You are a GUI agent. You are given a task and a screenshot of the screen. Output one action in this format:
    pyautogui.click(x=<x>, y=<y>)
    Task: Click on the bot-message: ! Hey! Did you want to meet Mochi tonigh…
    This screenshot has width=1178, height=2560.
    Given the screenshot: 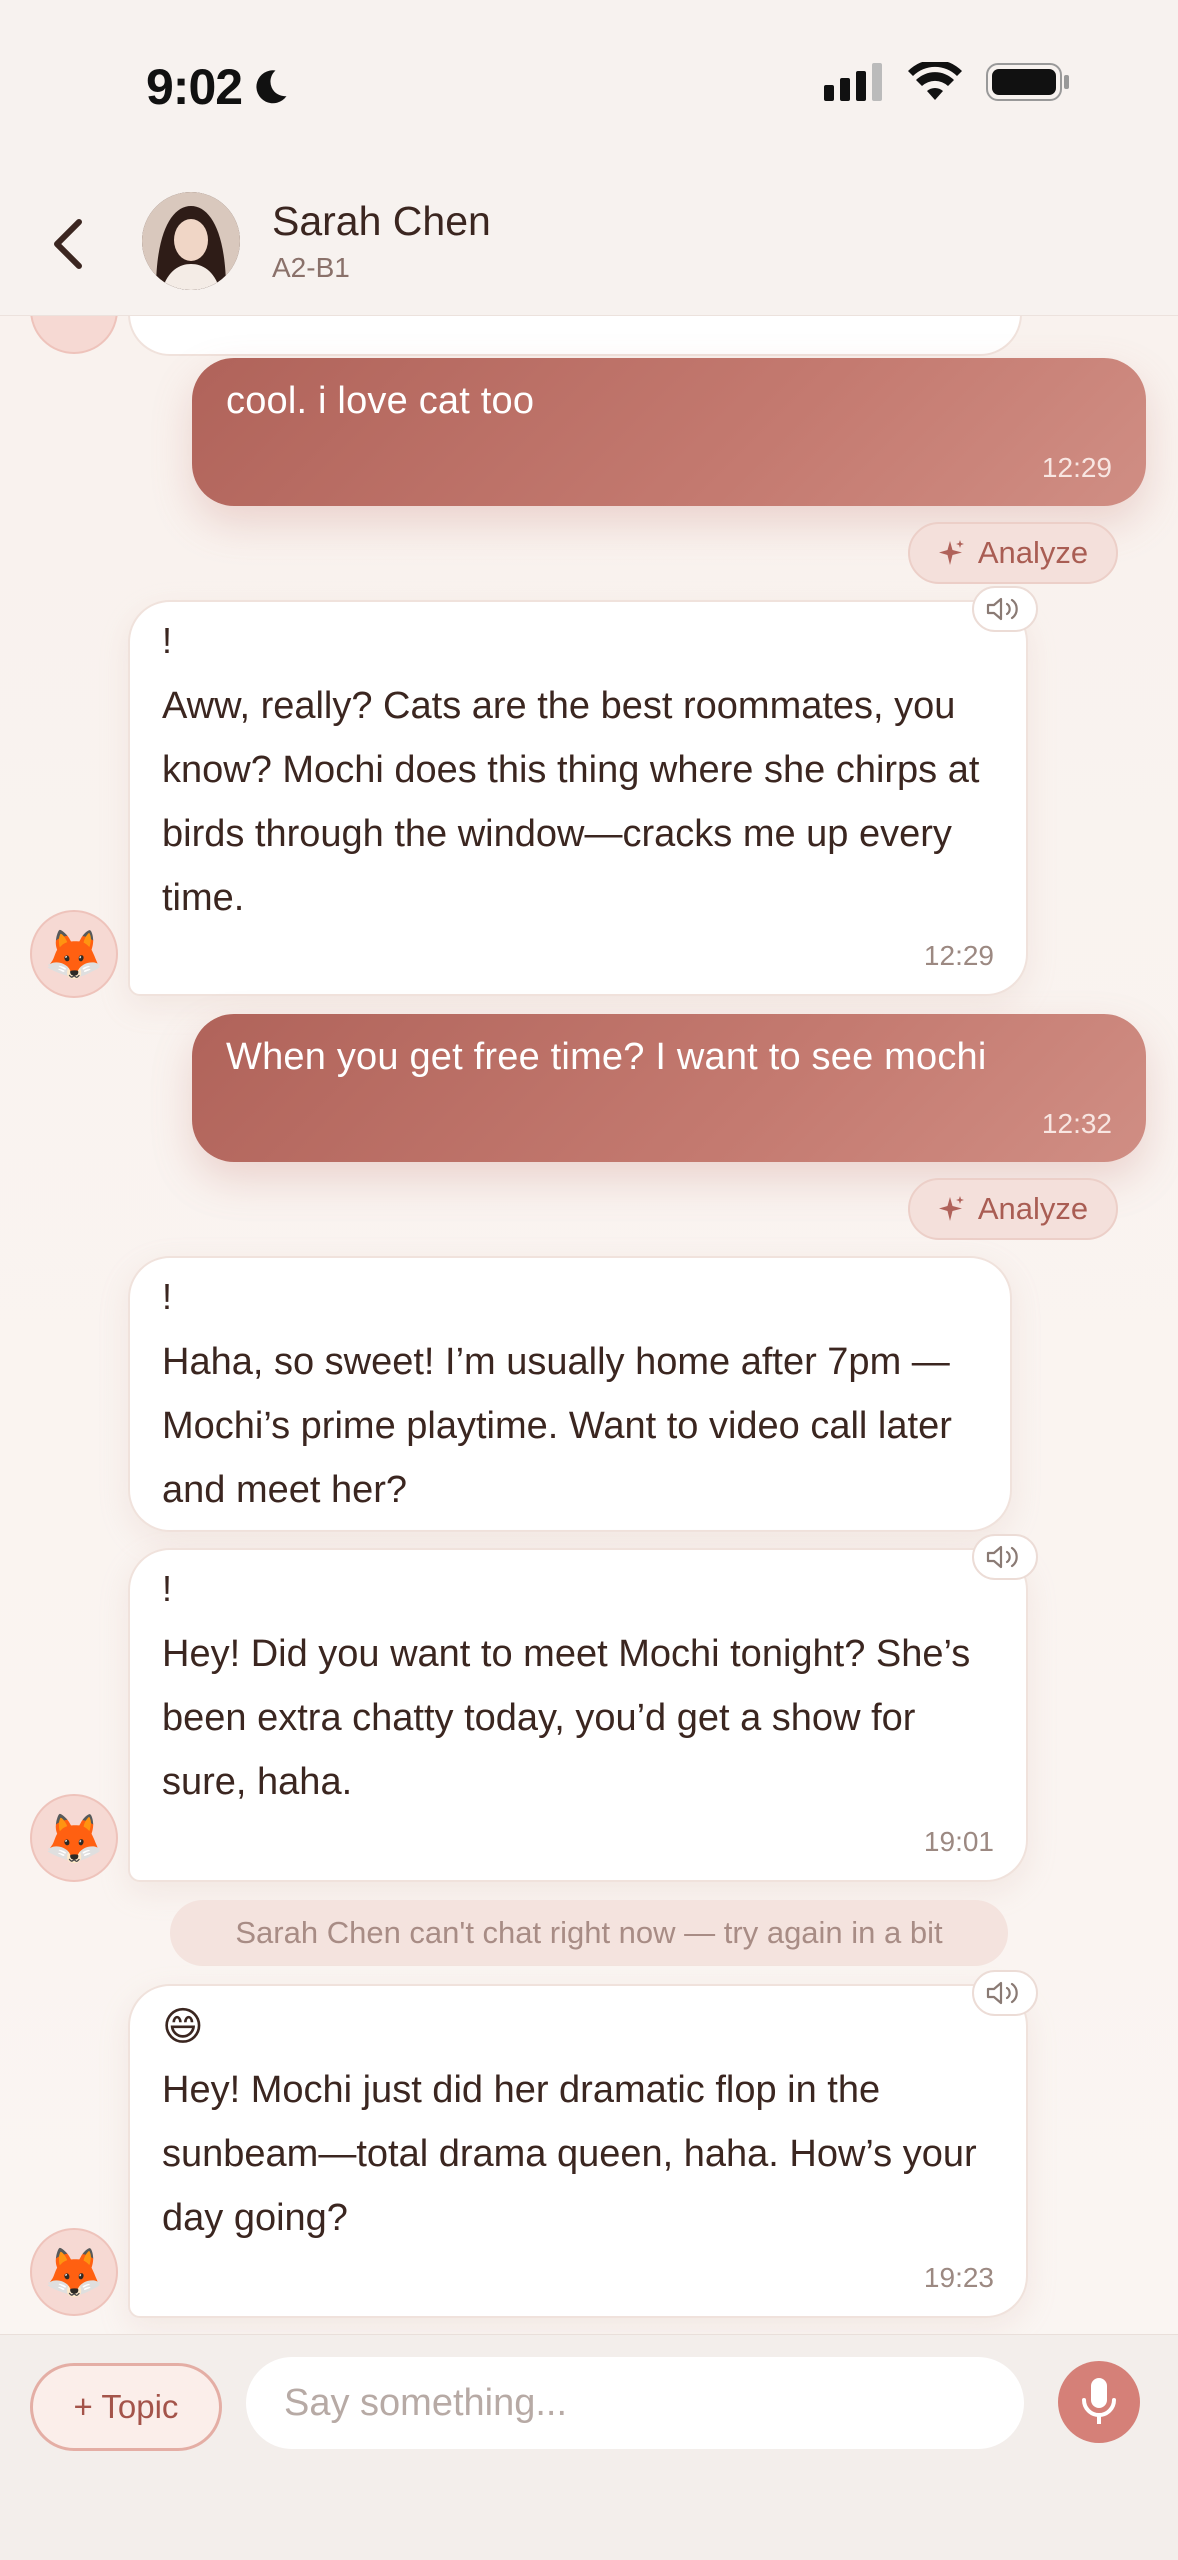 What is the action you would take?
    pyautogui.click(x=578, y=1715)
    